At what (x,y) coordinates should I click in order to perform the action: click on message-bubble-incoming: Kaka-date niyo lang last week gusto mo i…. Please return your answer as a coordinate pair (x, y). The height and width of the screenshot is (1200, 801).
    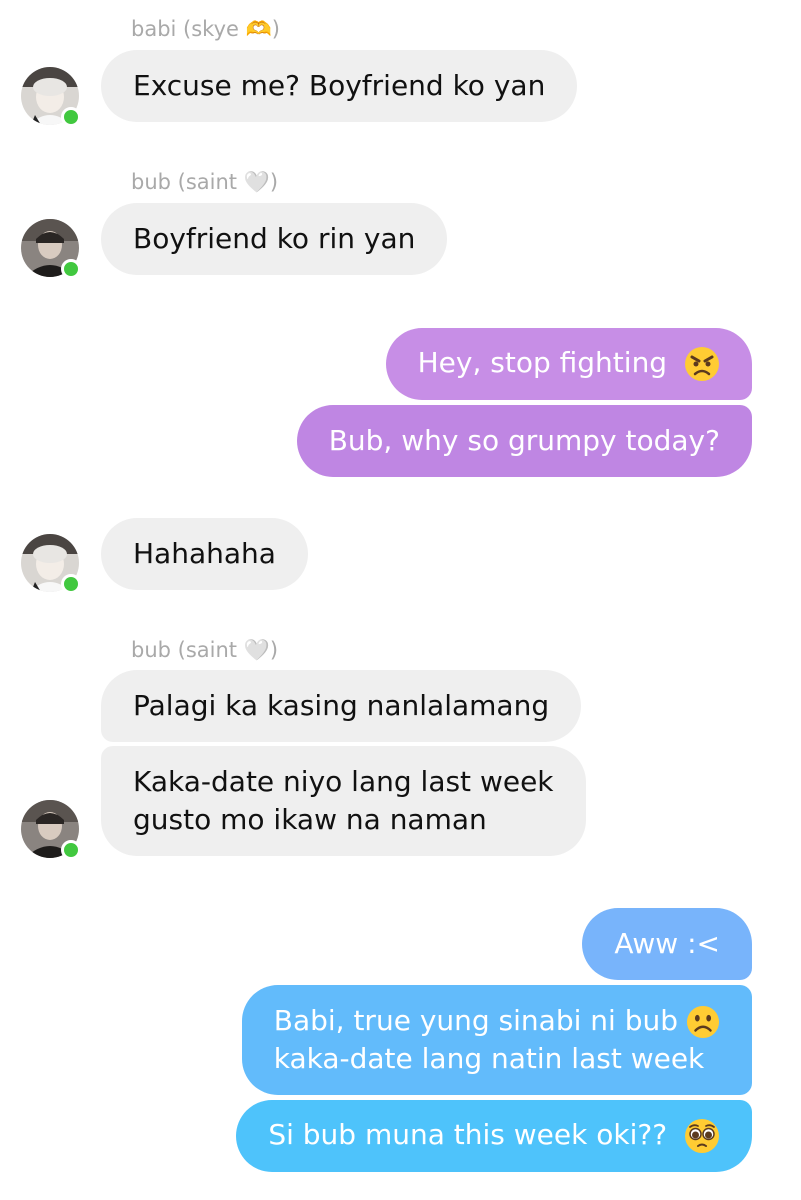
    Looking at the image, I should click on (343, 801).